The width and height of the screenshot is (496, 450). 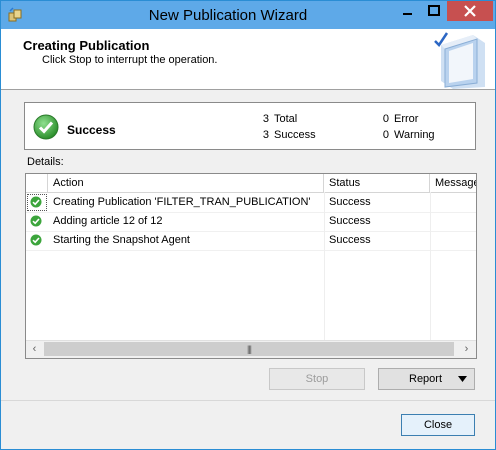 What do you see at coordinates (462, 379) in the screenshot?
I see `dropdown-arrow-icon` at bounding box center [462, 379].